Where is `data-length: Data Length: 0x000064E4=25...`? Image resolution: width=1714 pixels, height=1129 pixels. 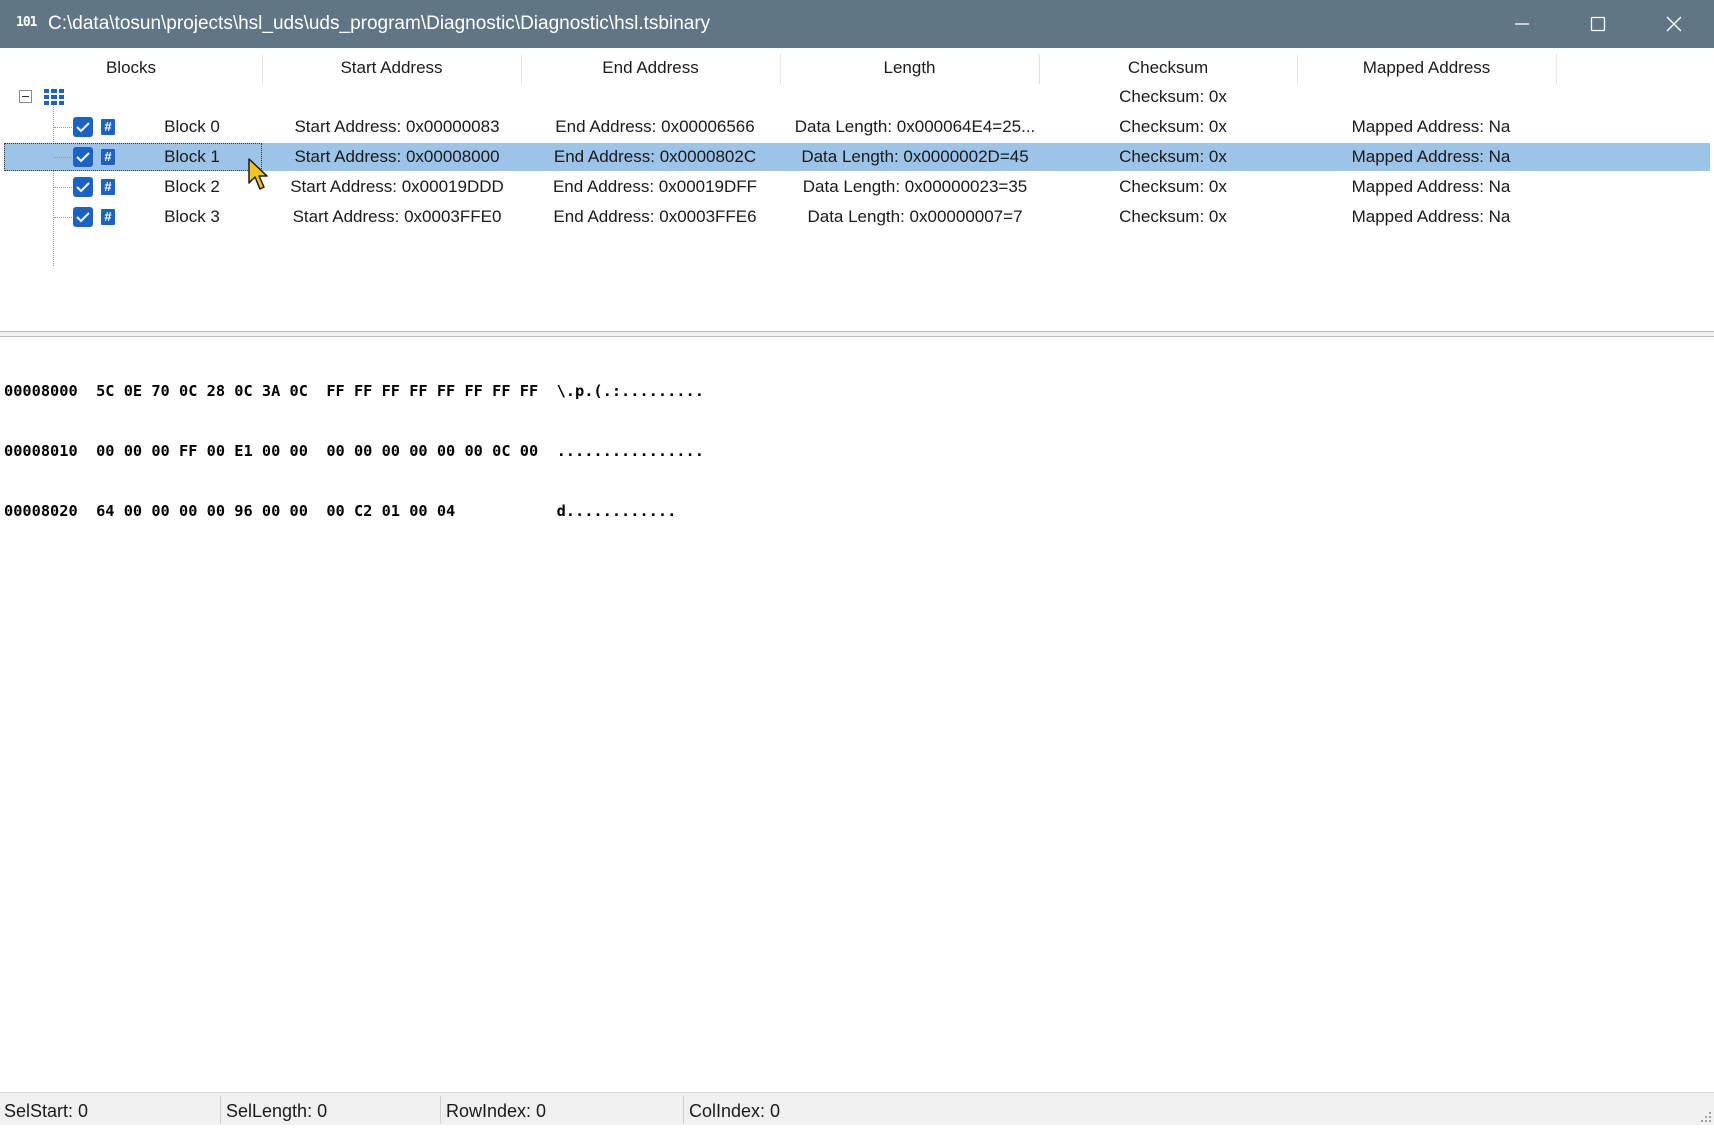
data-length: Data Length: 0x000064E4=25... is located at coordinates (915, 126).